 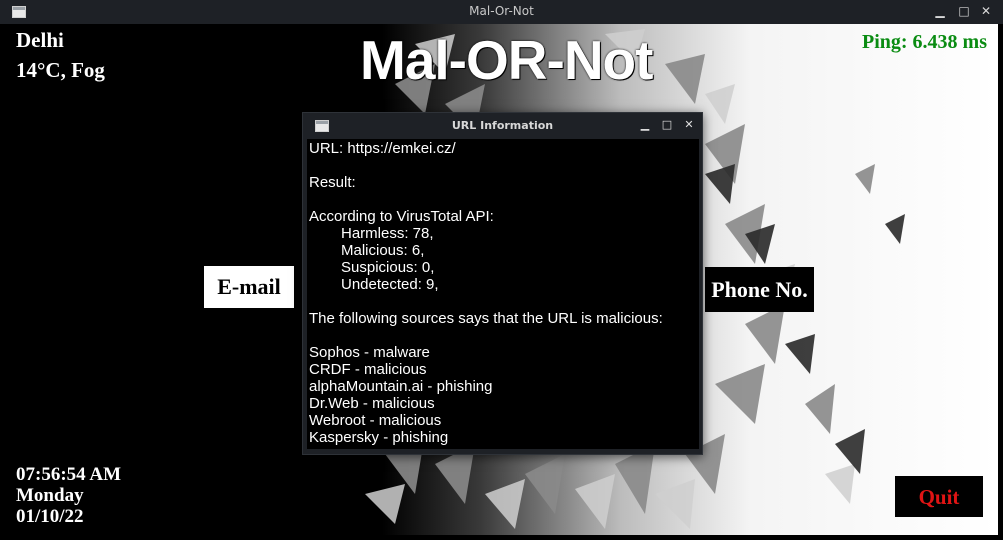 What do you see at coordinates (506, 60) in the screenshot?
I see `app-title: Mal-OR-Not` at bounding box center [506, 60].